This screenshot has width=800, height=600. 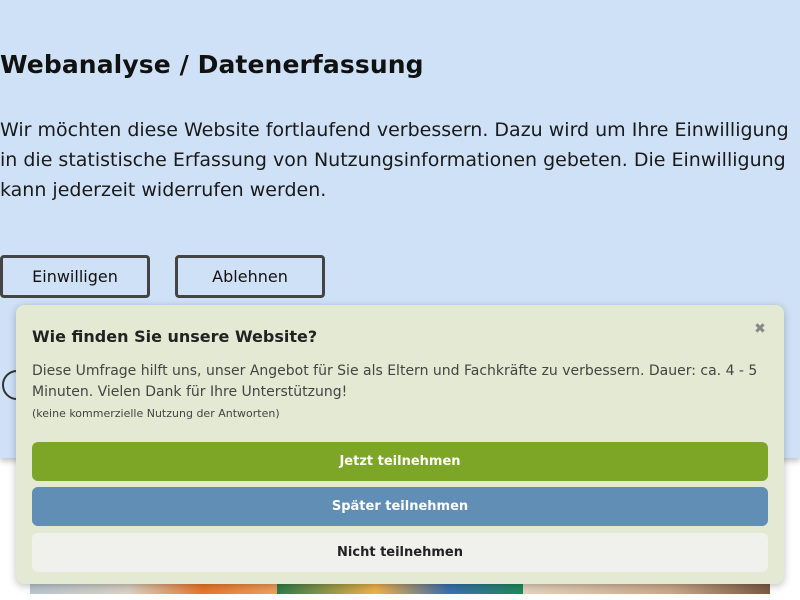 What do you see at coordinates (400, 506) in the screenshot?
I see `later-survey-button: Später teilnehmen` at bounding box center [400, 506].